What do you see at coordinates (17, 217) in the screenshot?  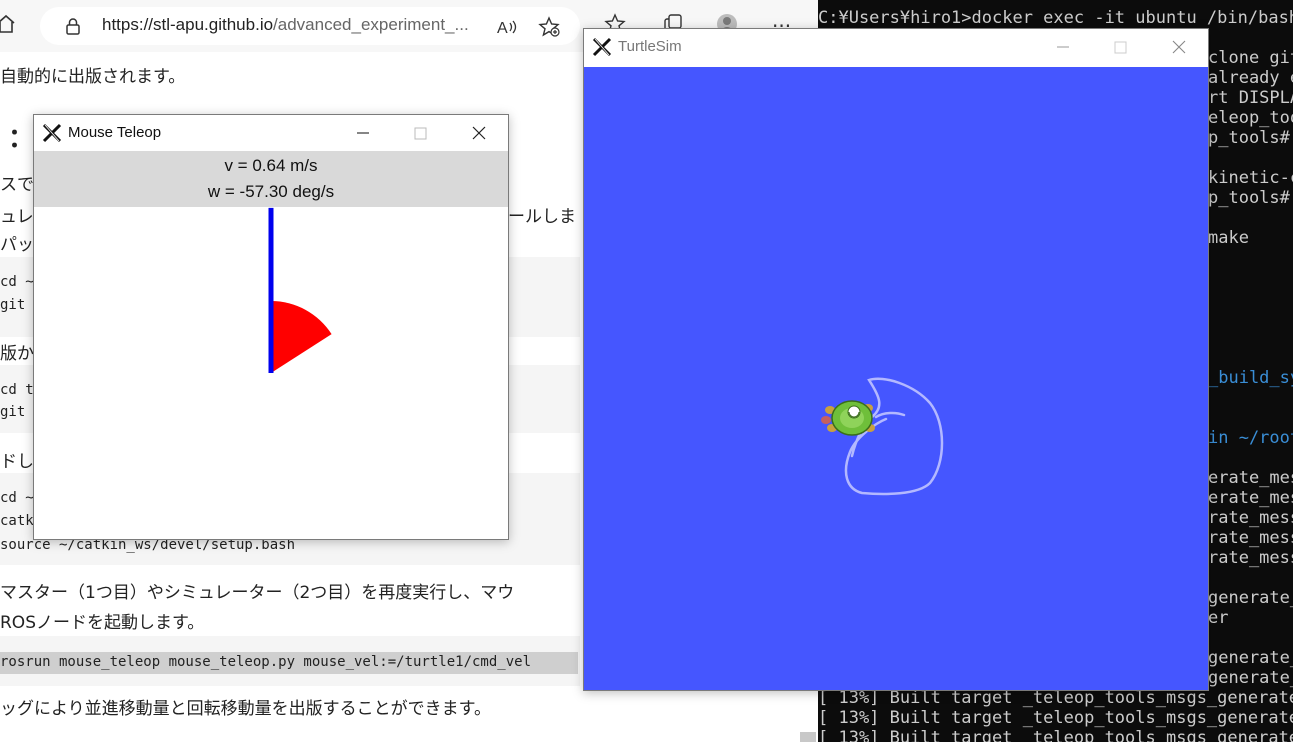 I see `page-text-fragment: ュレ` at bounding box center [17, 217].